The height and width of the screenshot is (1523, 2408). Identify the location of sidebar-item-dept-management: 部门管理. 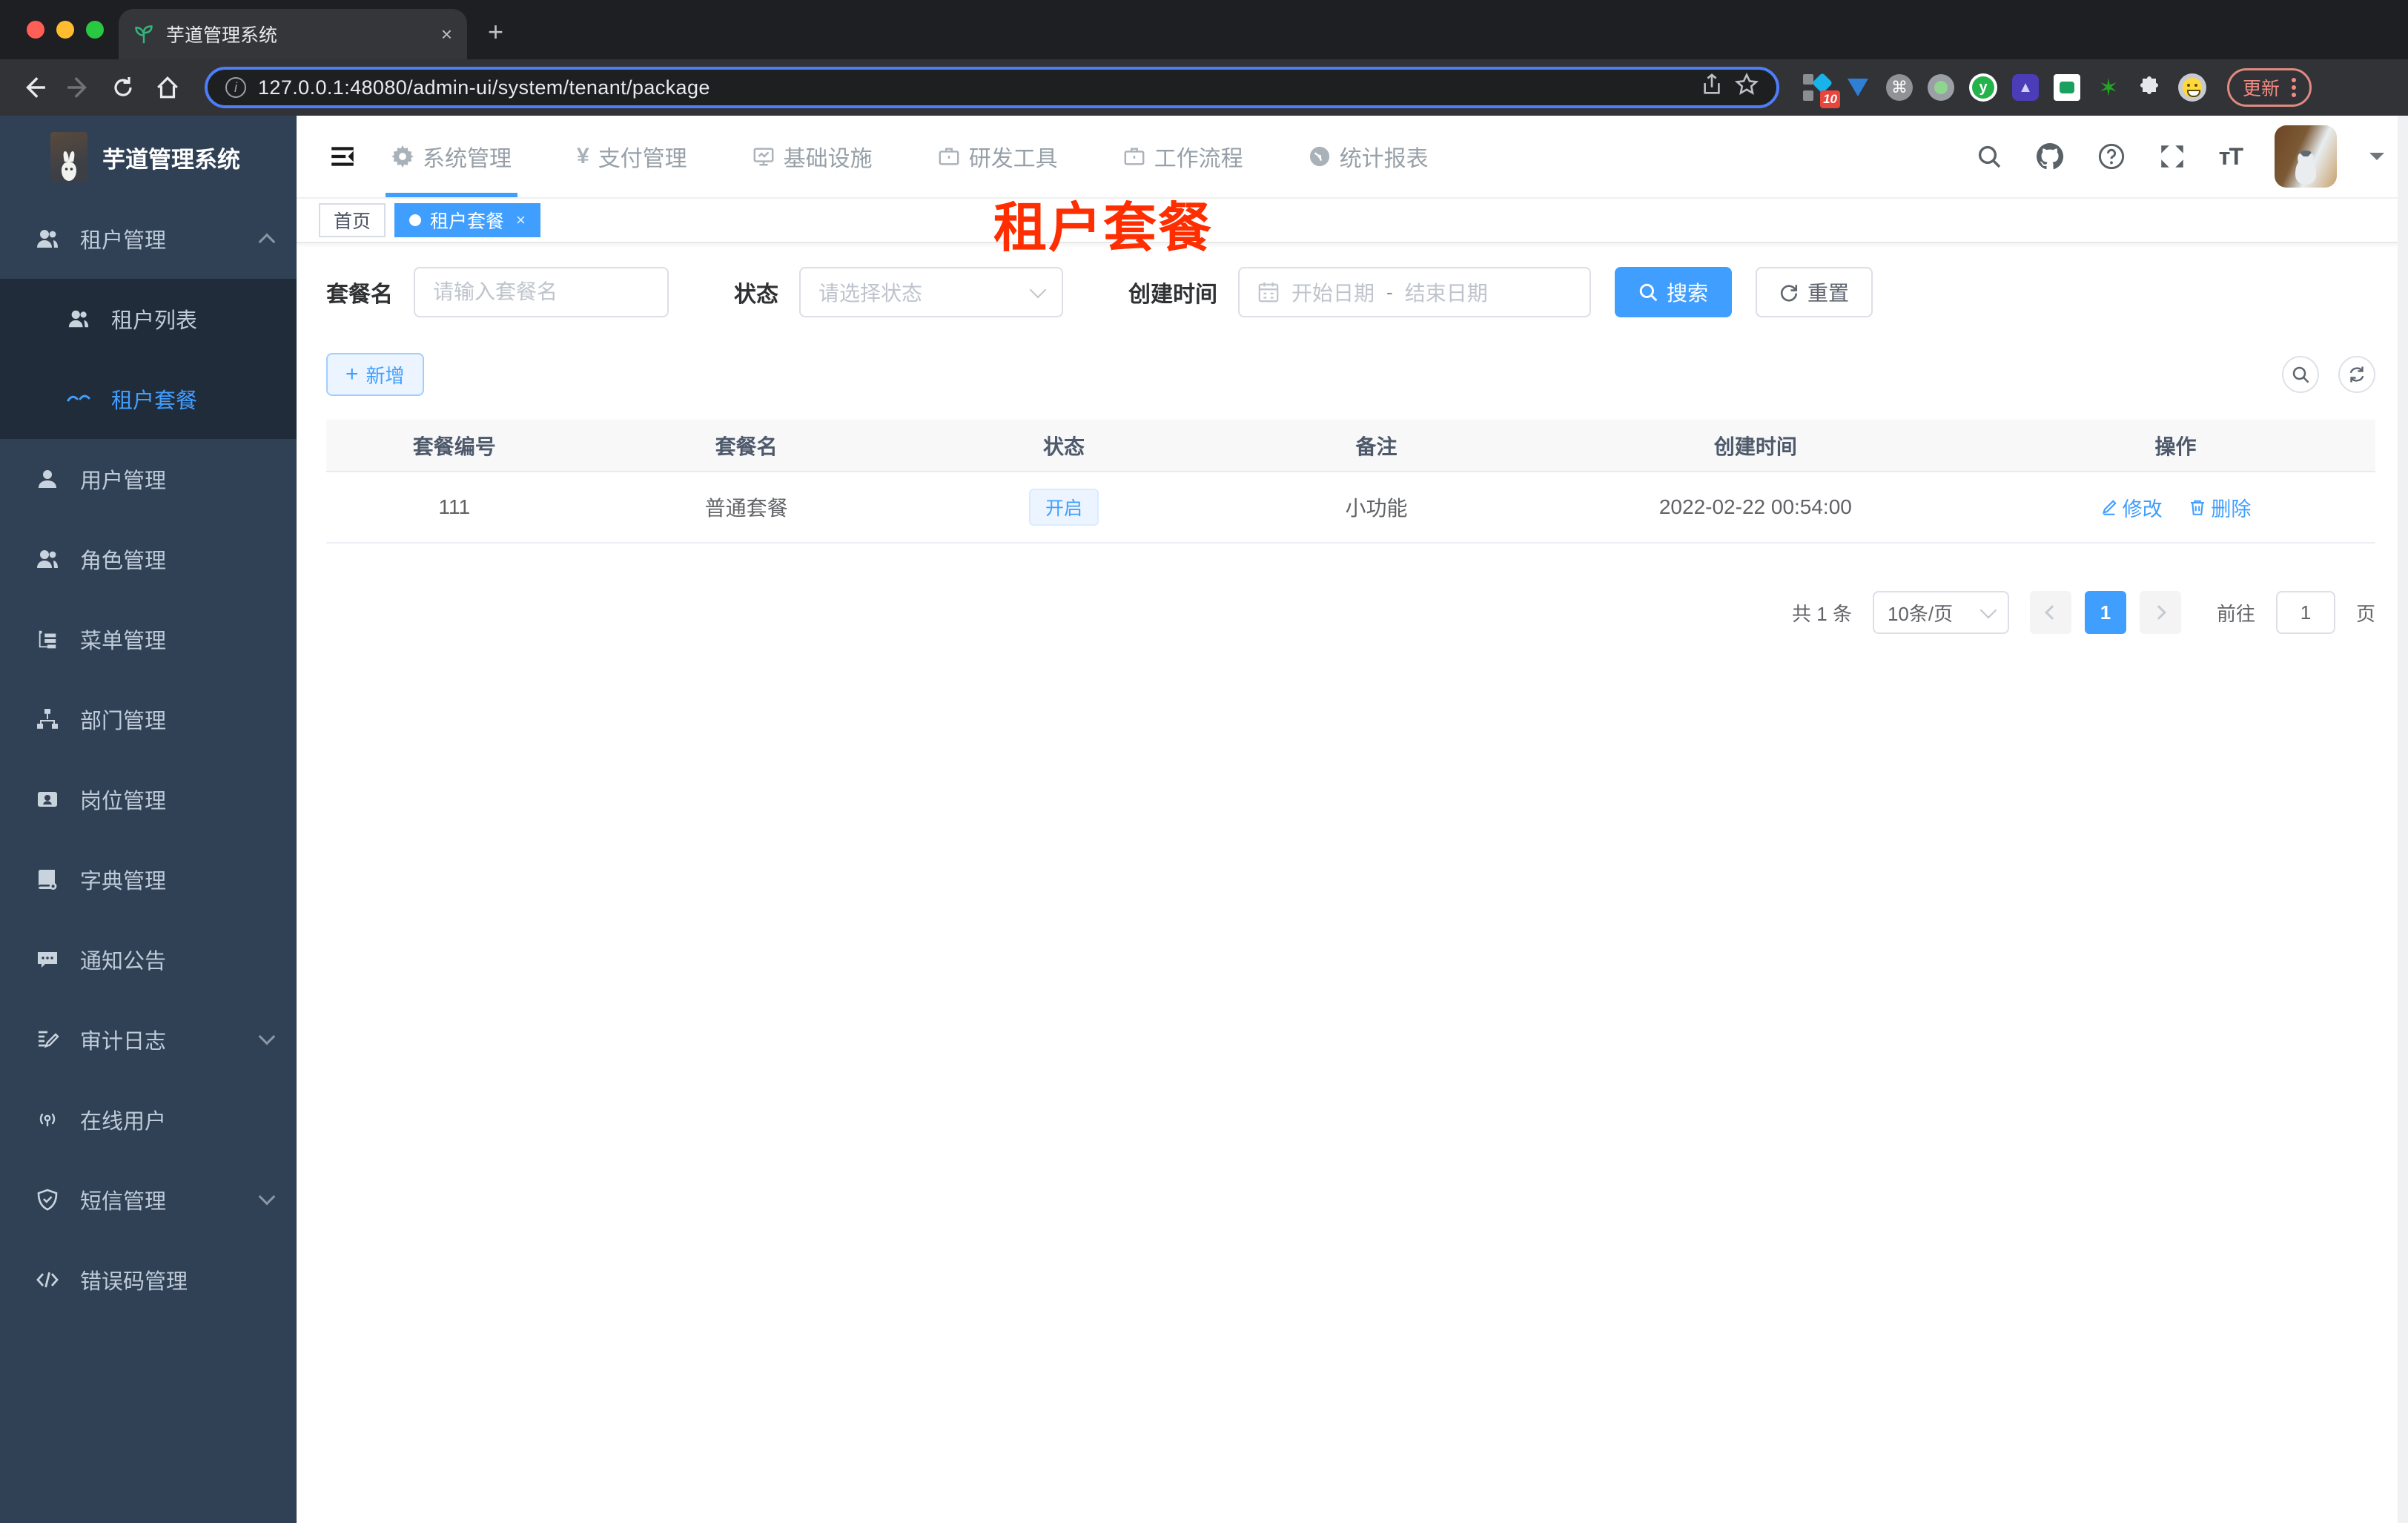
(148, 719).